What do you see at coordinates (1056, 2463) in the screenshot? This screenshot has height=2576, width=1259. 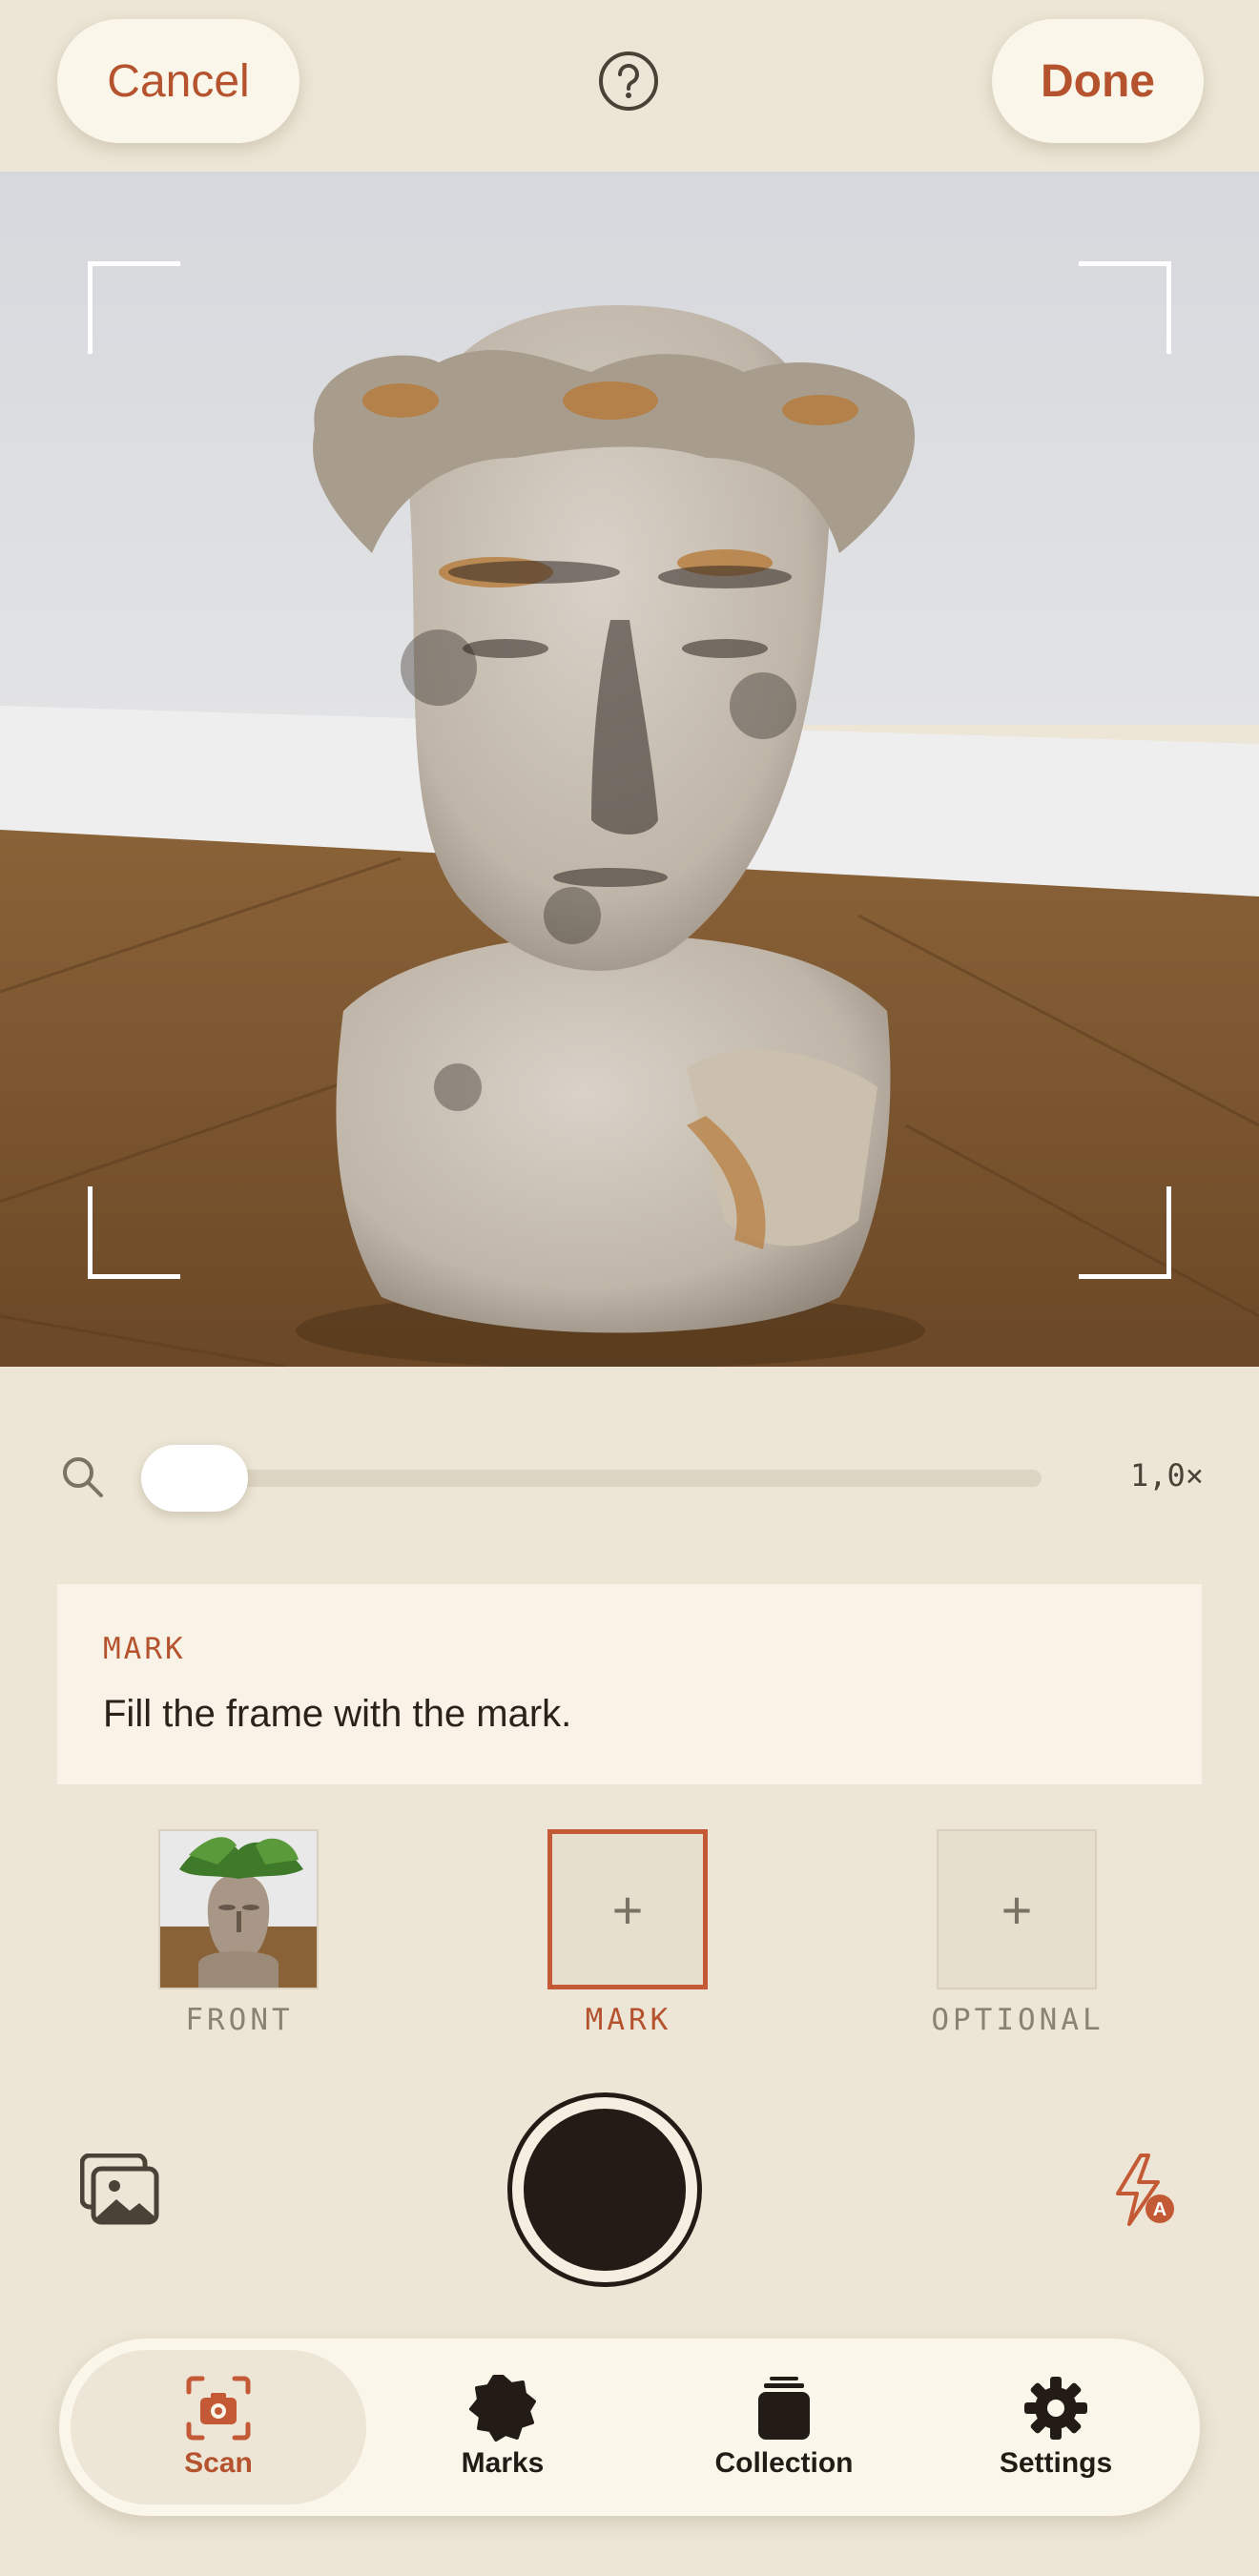 I see `tab-settings-label: Settings` at bounding box center [1056, 2463].